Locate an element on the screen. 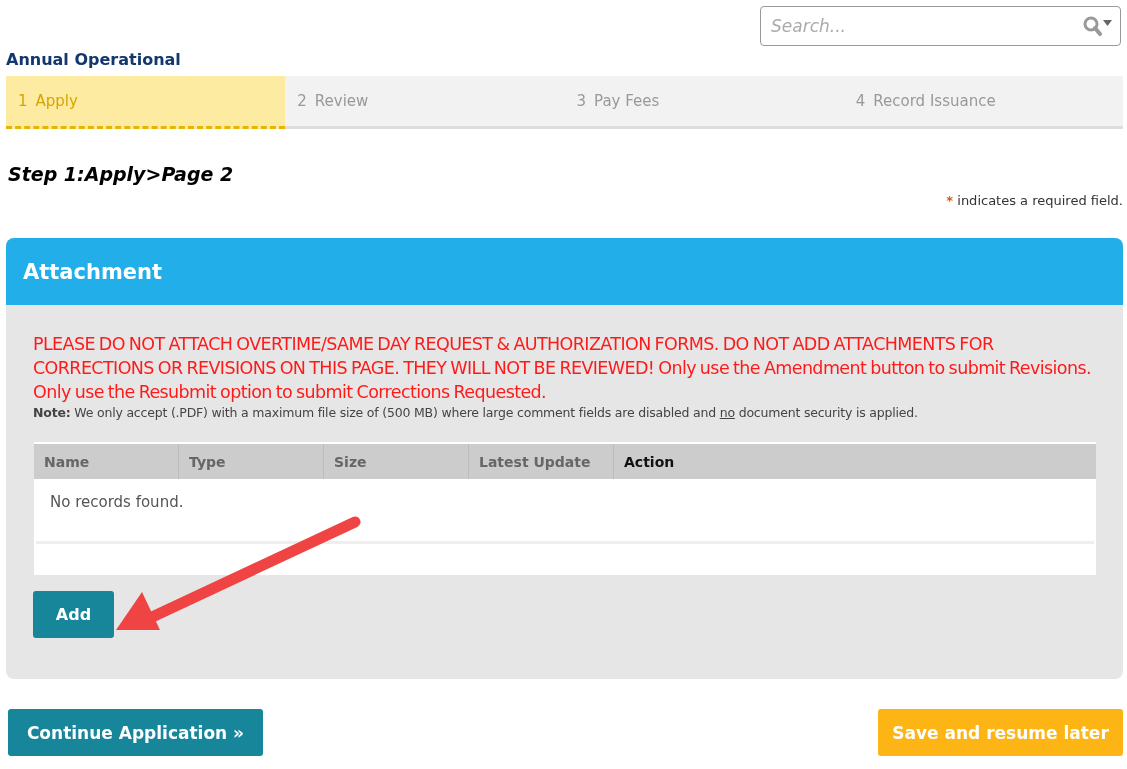  column-header: Size is located at coordinates (396, 461).